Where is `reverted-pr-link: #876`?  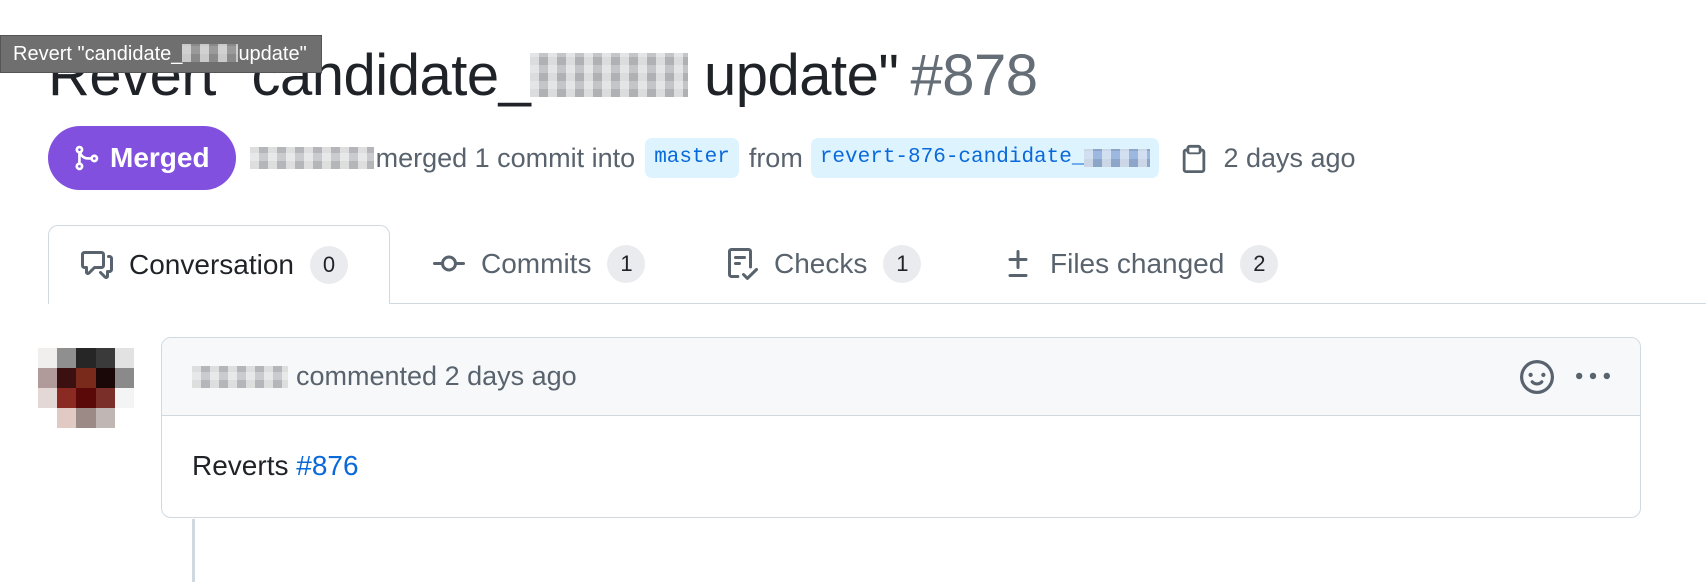
reverted-pr-link: #876 is located at coordinates (327, 465).